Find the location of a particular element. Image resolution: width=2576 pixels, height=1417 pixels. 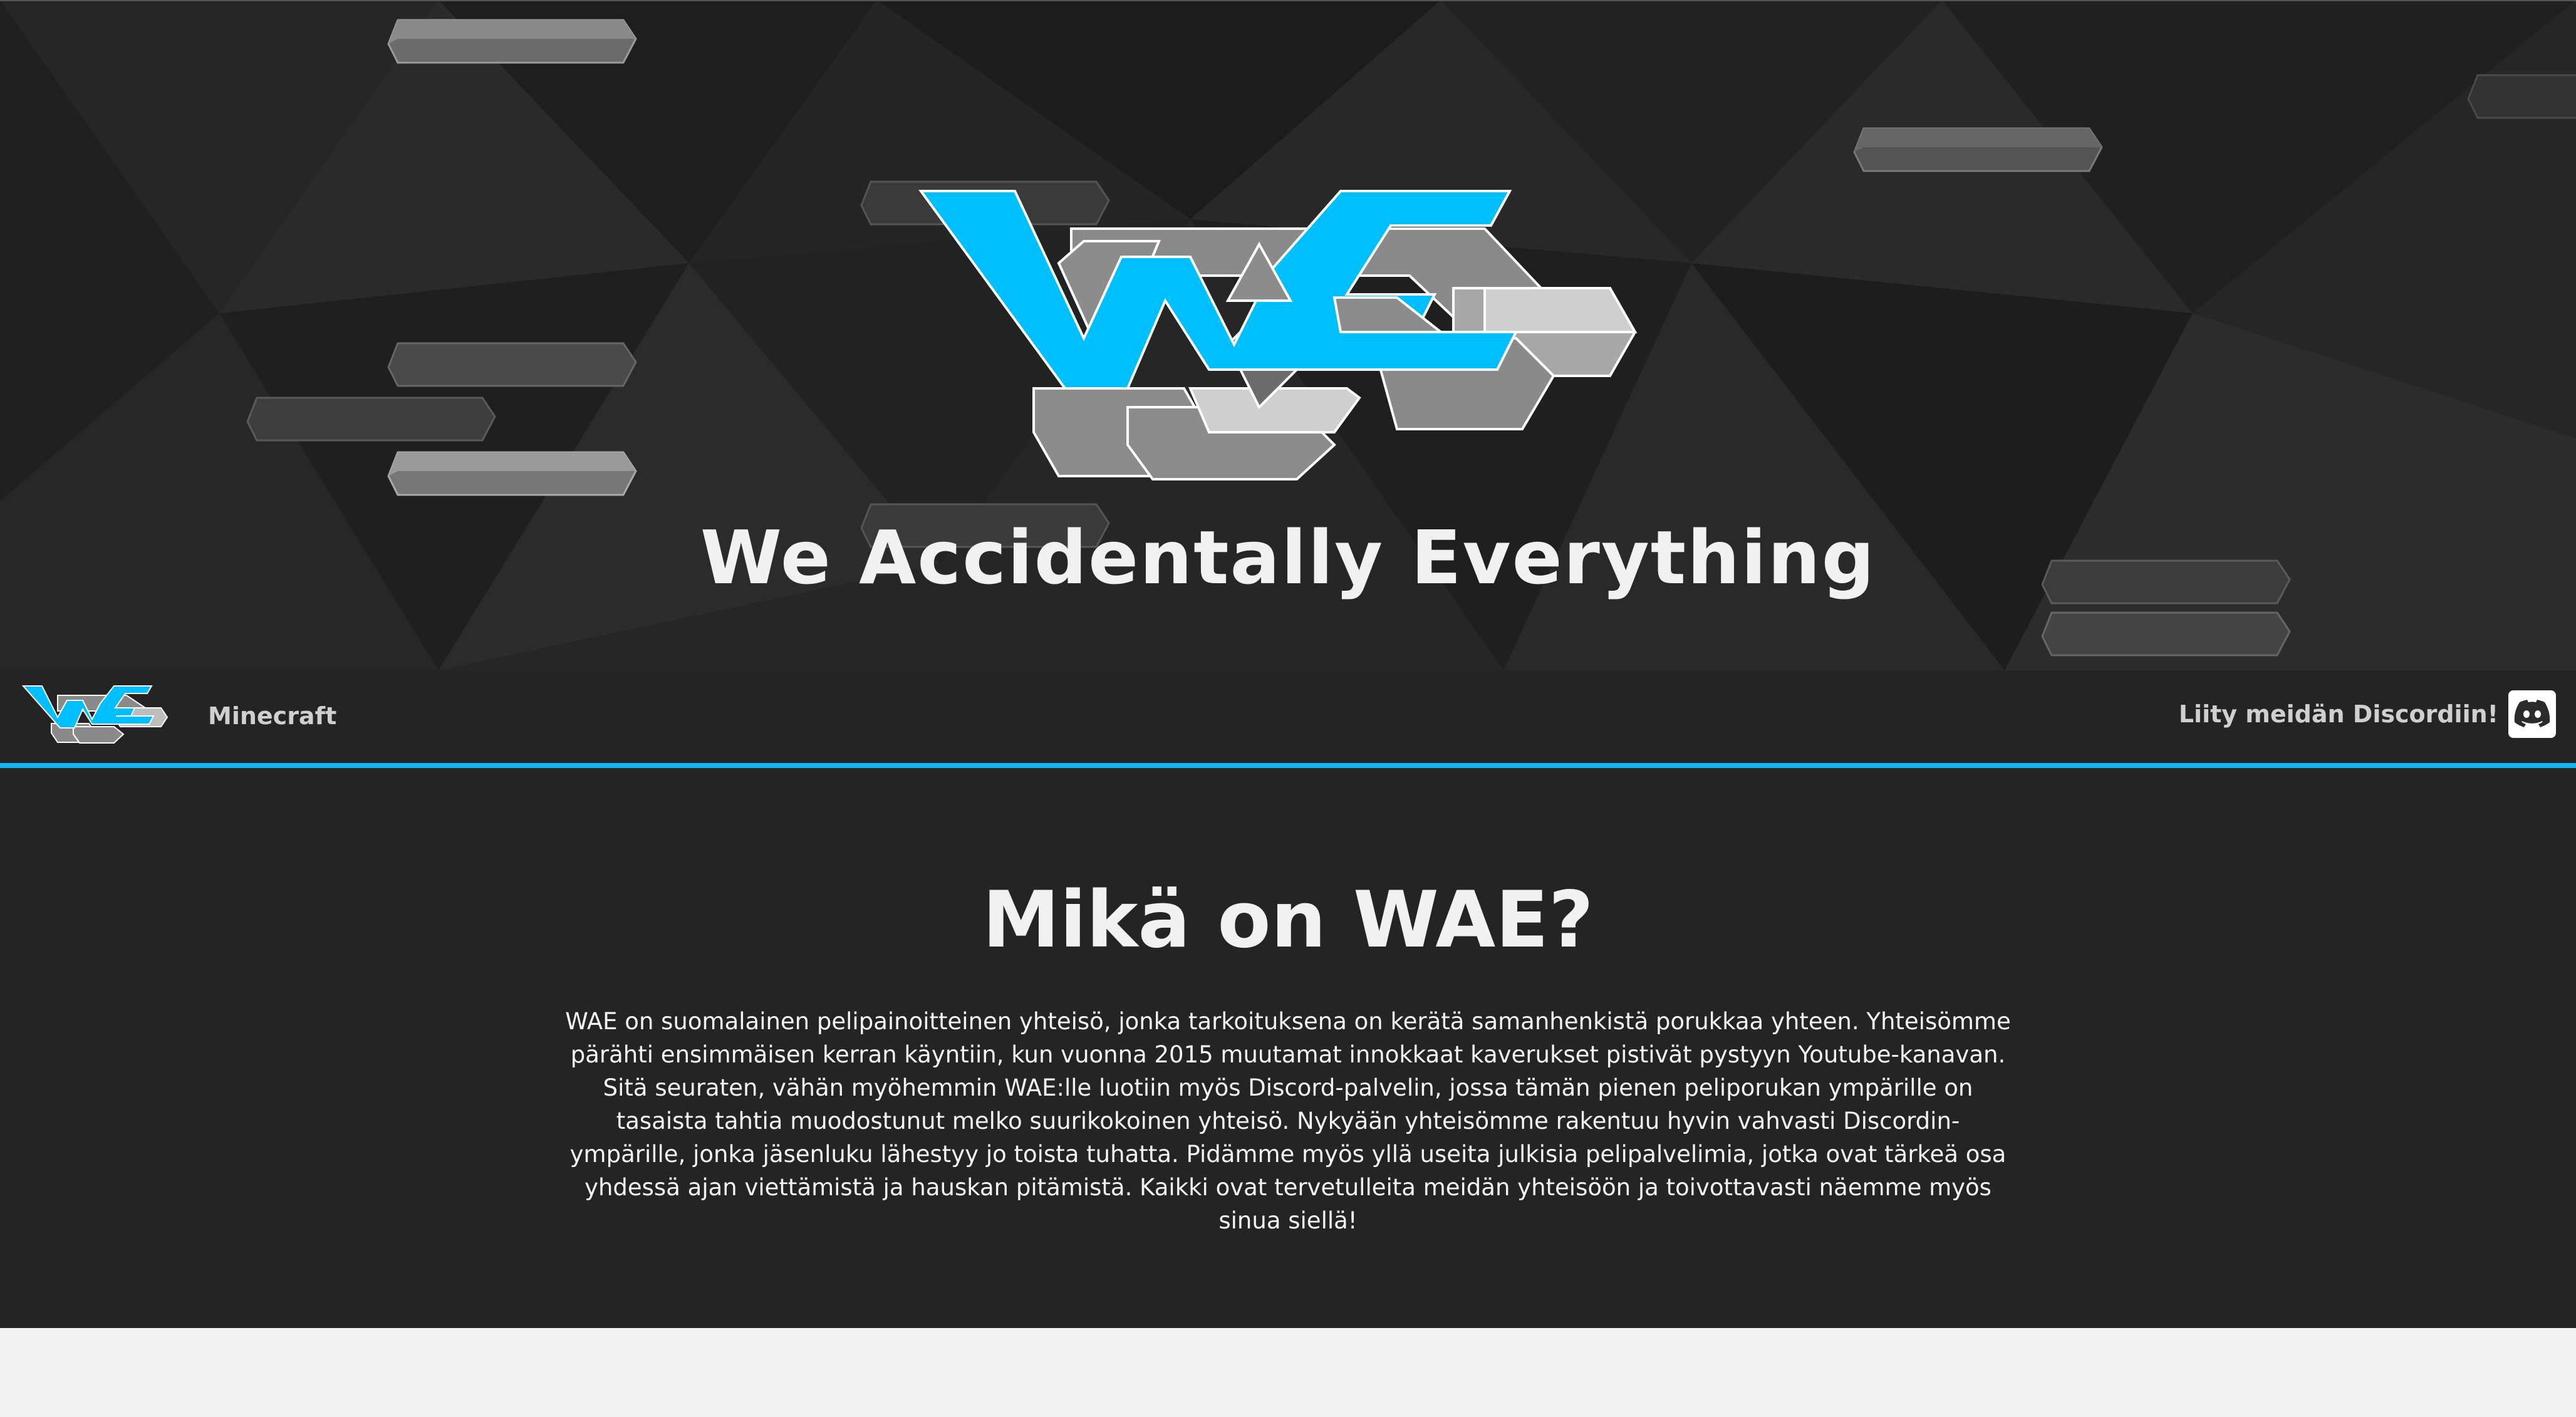

discord-logo-glyph is located at coordinates (2532, 713).